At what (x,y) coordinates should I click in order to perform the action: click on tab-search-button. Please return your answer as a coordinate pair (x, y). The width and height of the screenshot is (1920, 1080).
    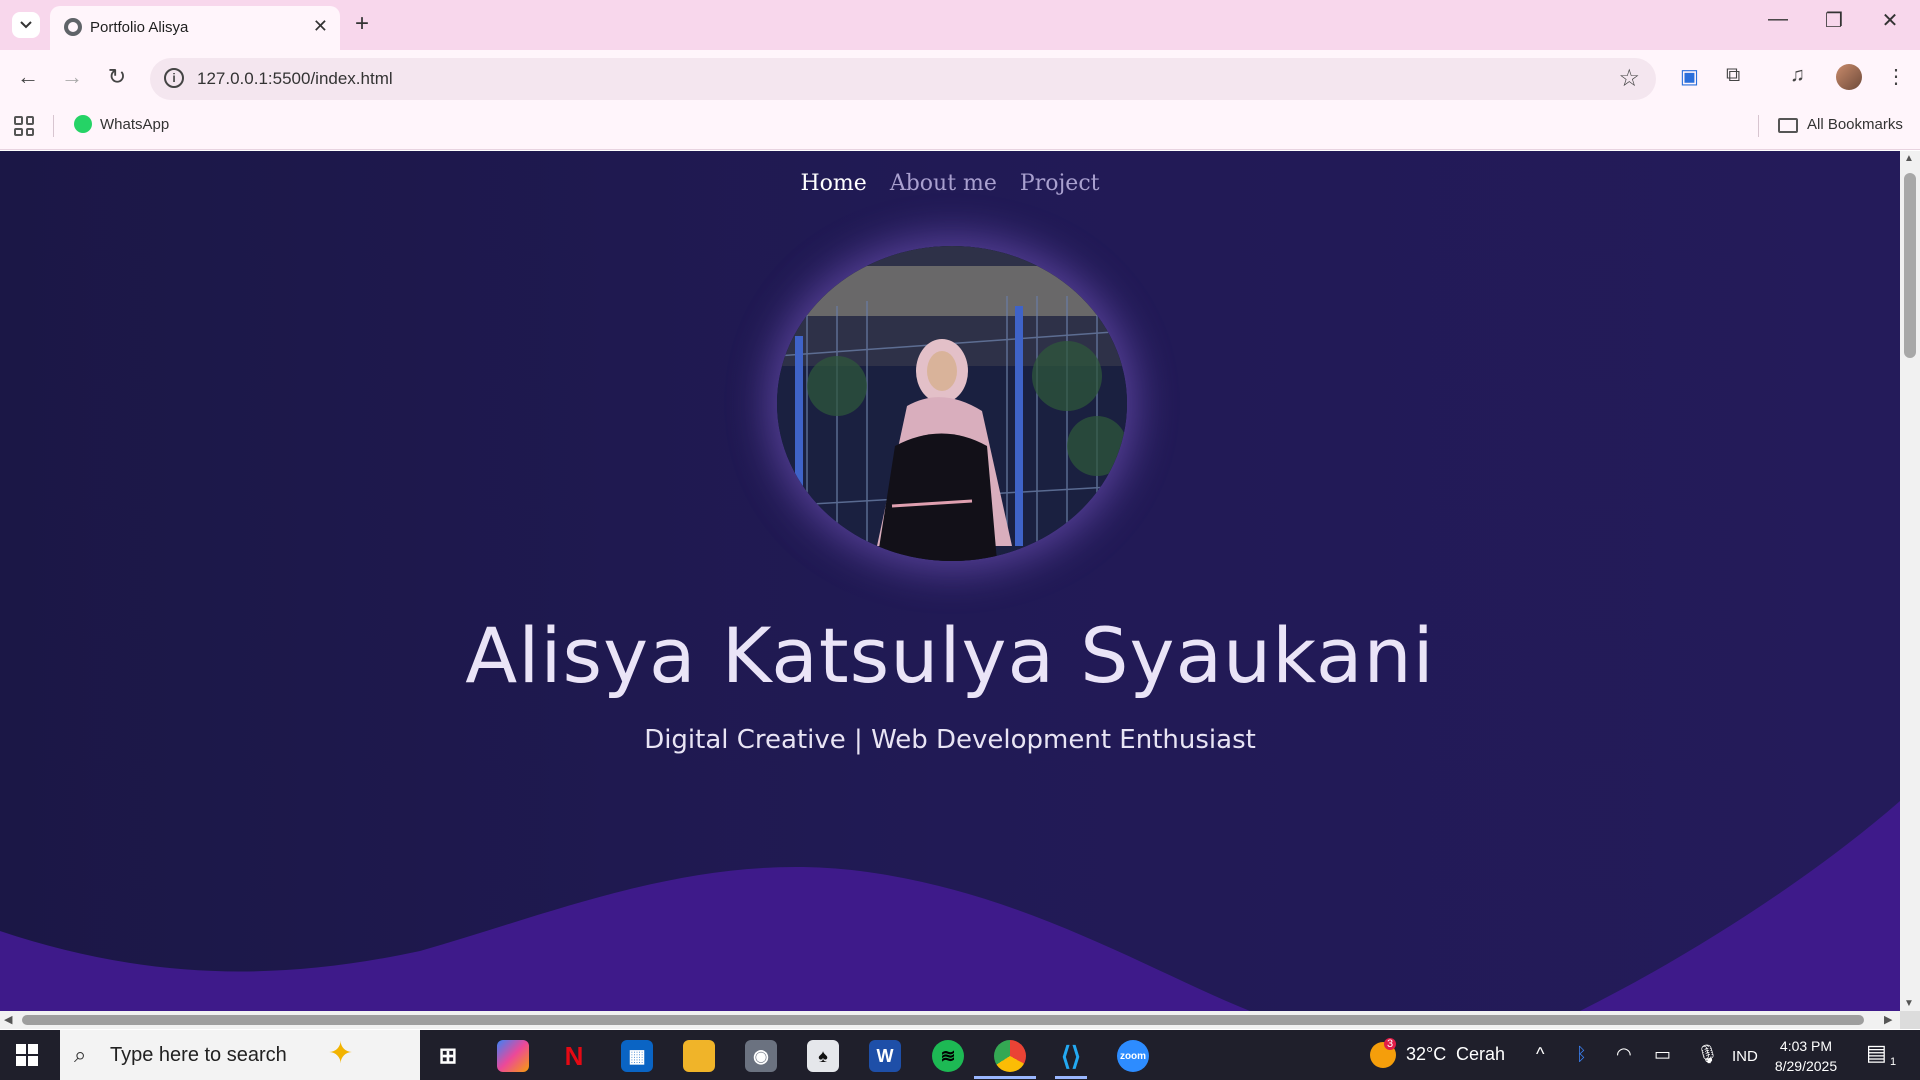
    Looking at the image, I should click on (26, 25).